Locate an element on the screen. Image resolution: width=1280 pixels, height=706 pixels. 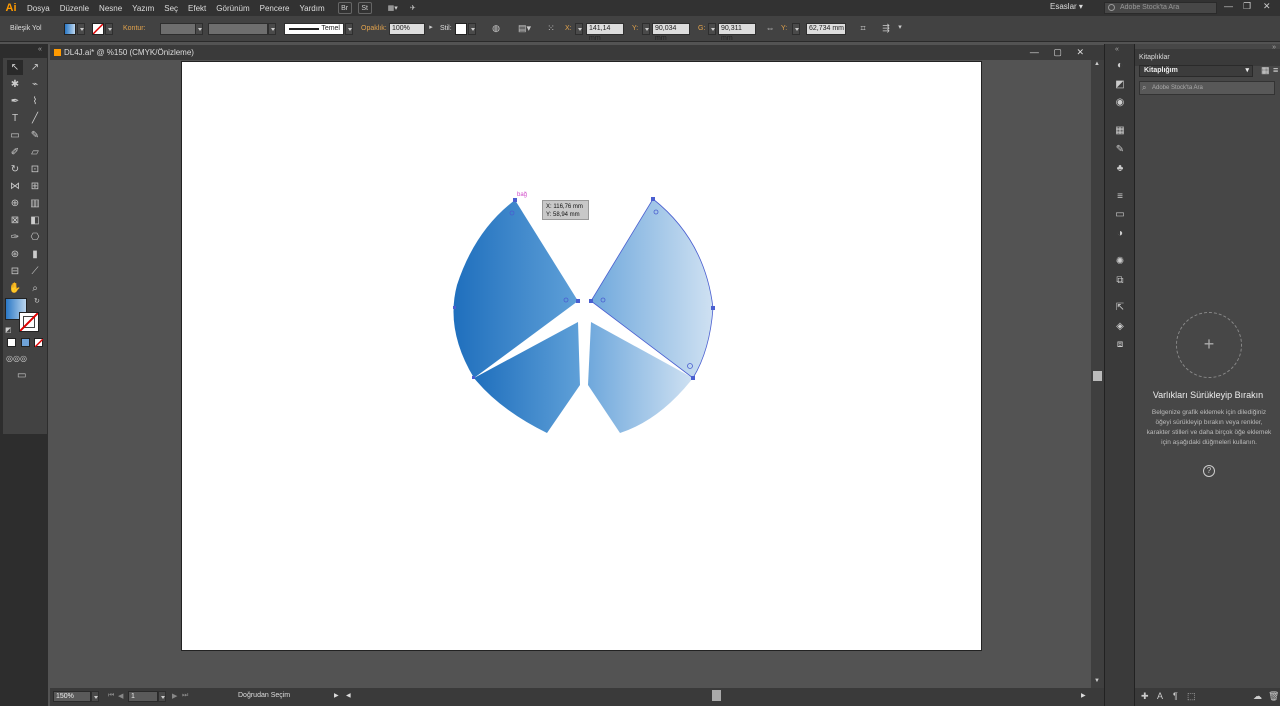
scroll-down-icon: ▼ is located at coordinates (1097, 681).